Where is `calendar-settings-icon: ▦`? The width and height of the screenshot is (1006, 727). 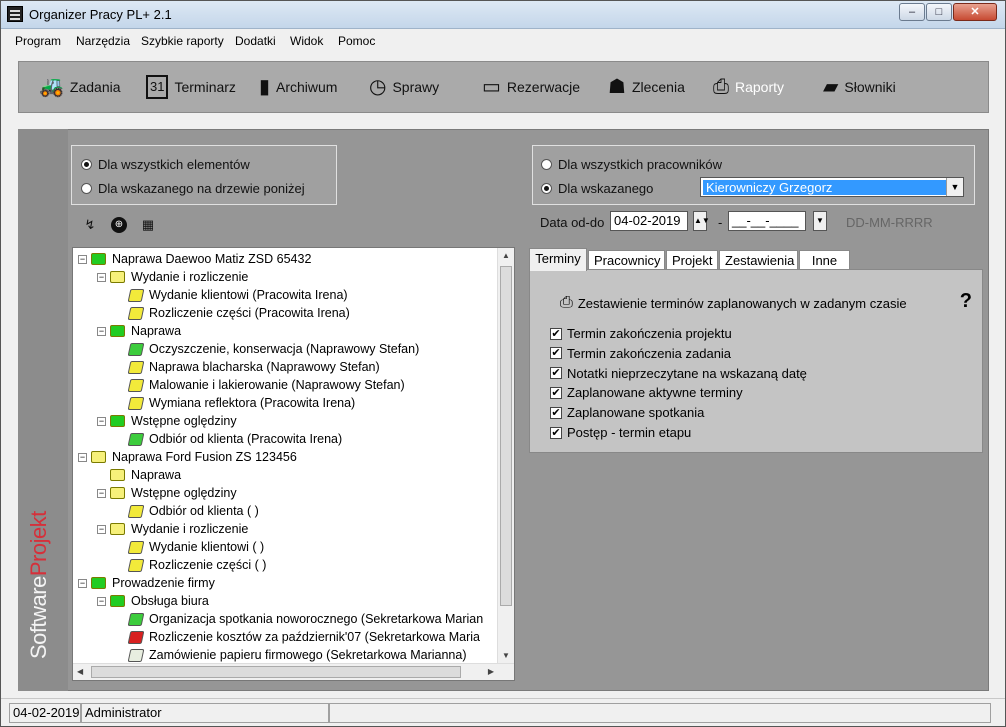 calendar-settings-icon: ▦ is located at coordinates (148, 225).